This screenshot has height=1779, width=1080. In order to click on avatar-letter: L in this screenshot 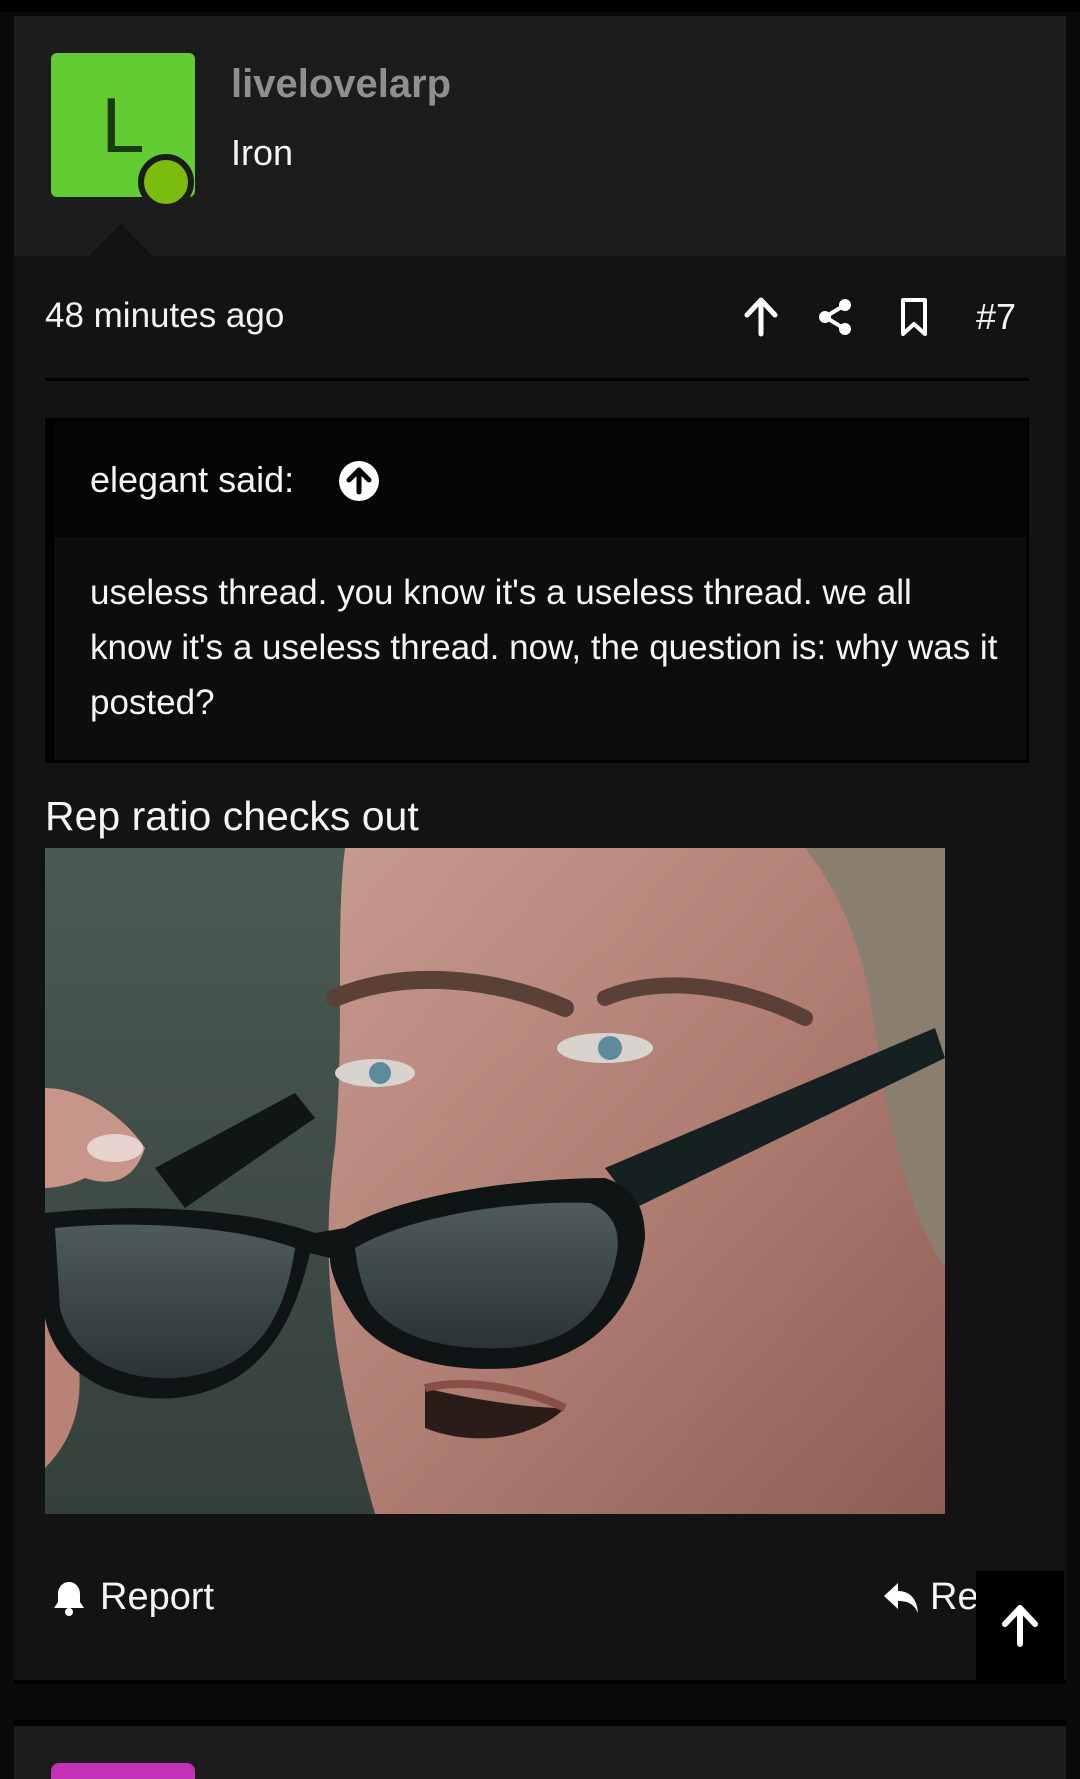, I will do `click(123, 124)`.